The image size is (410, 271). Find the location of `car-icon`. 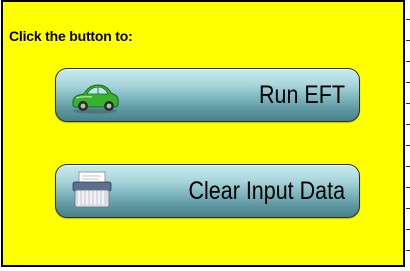

car-icon is located at coordinates (95, 98).